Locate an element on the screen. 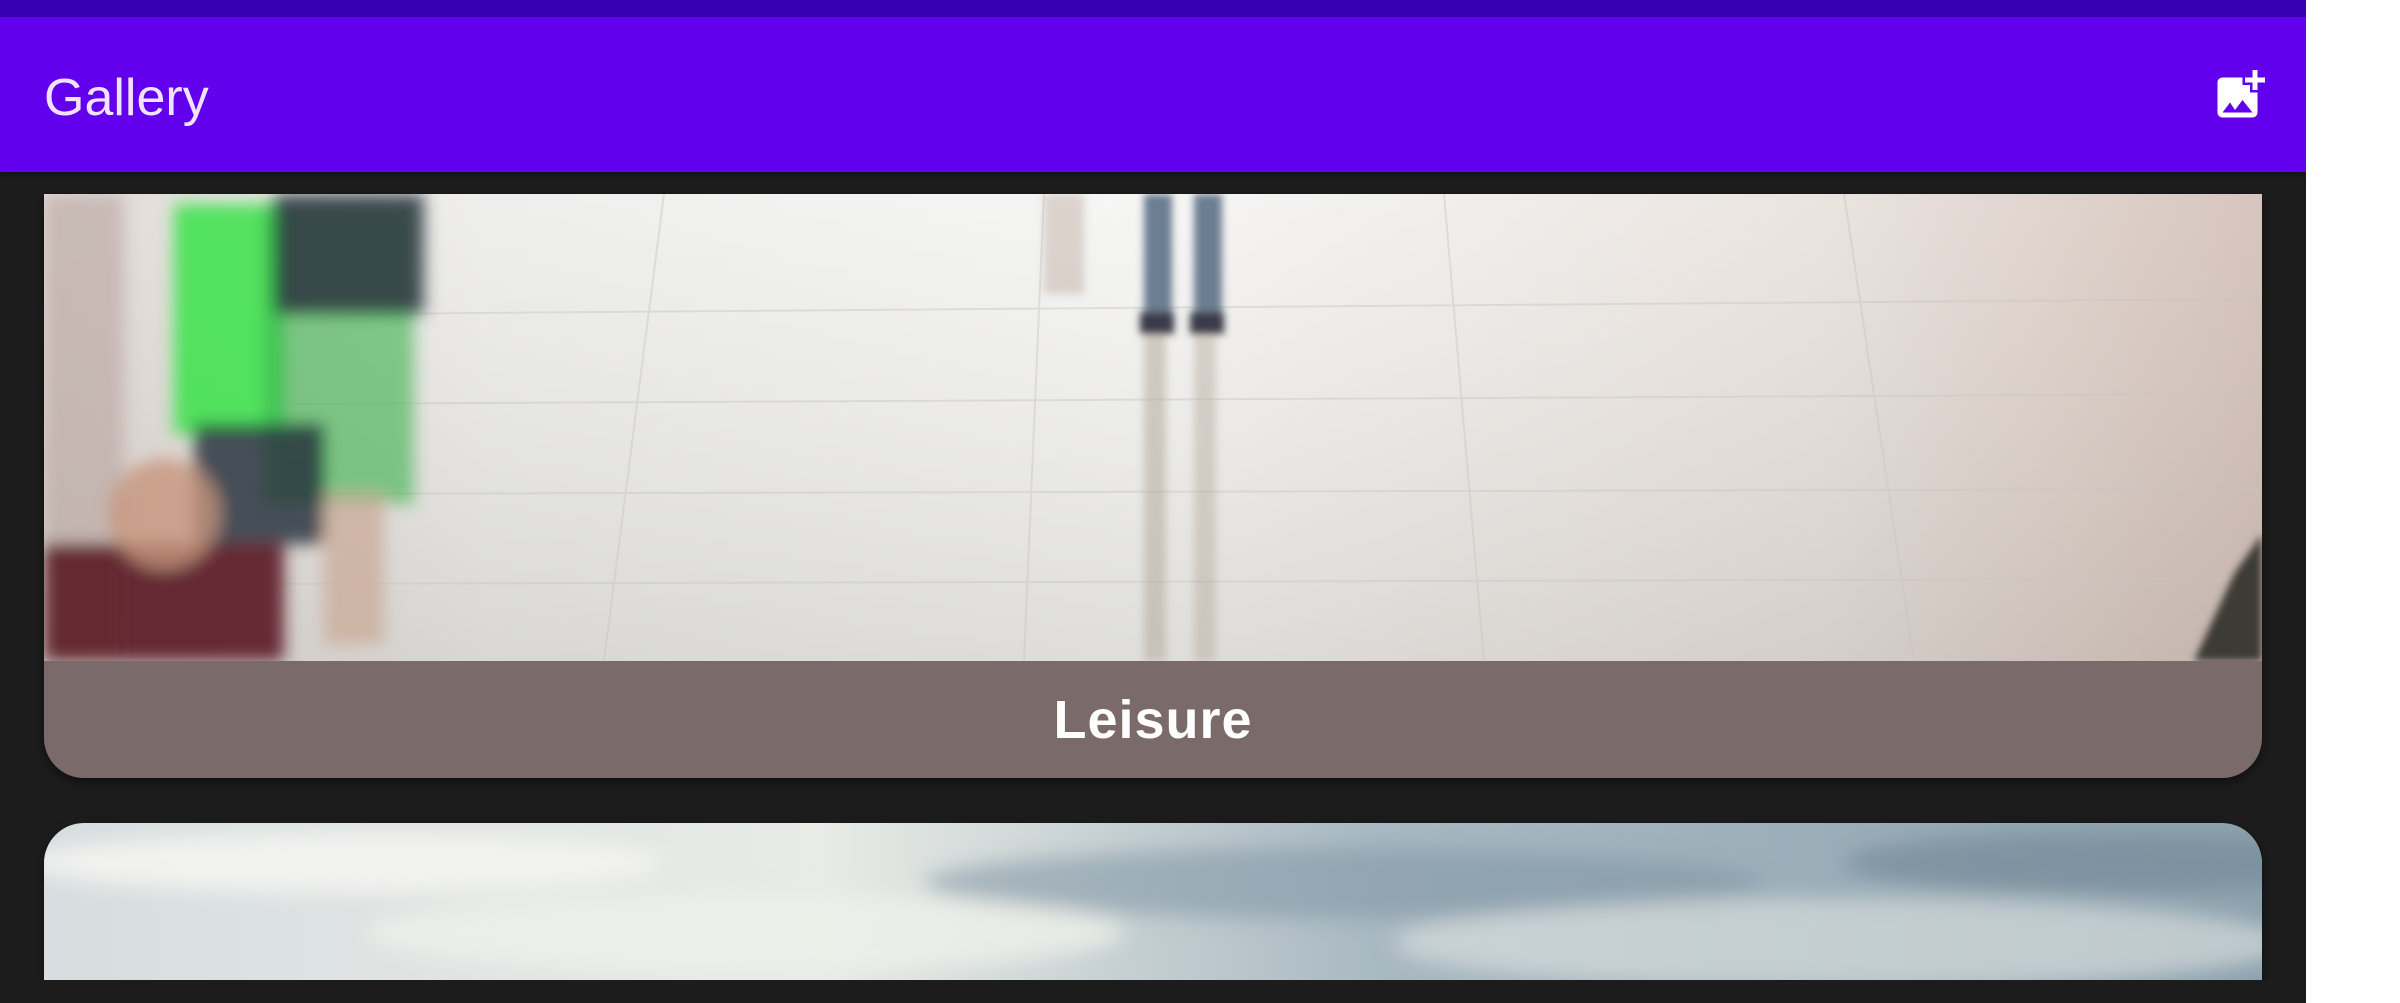  screen-bottom-edge is located at coordinates (1153, 991).